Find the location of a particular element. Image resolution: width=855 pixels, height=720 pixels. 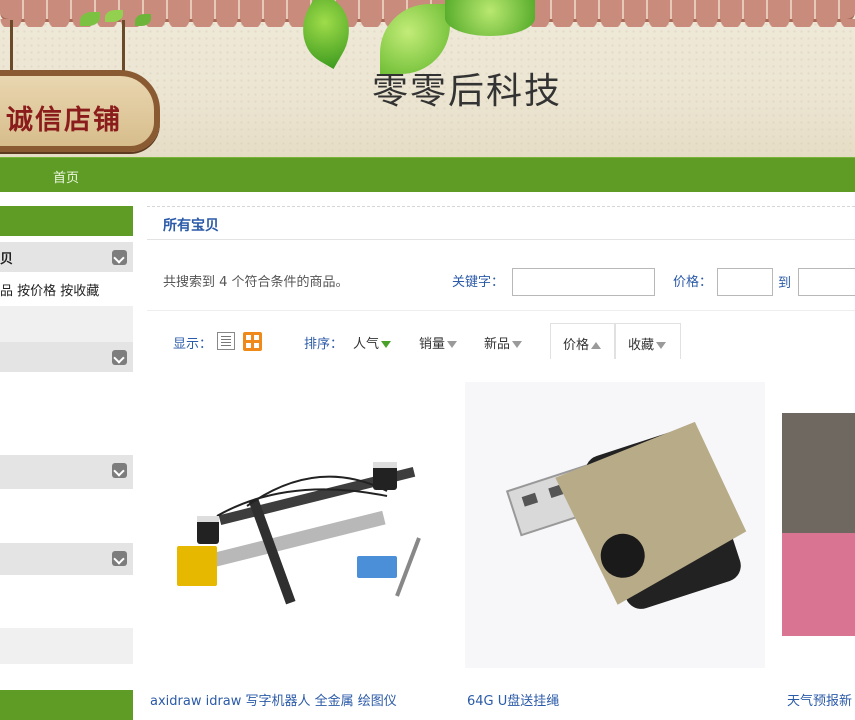

sort-price: 价格 is located at coordinates (582, 343).